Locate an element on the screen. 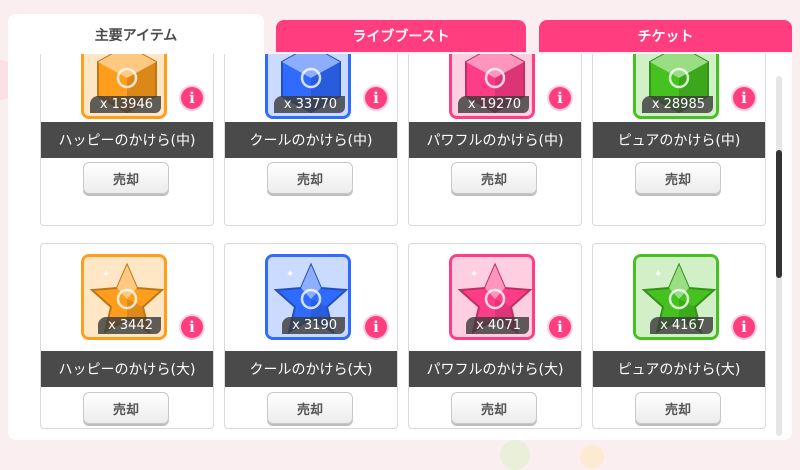 The height and width of the screenshot is (470, 800). item-name: クールのかけら(大) is located at coordinates (311, 369).